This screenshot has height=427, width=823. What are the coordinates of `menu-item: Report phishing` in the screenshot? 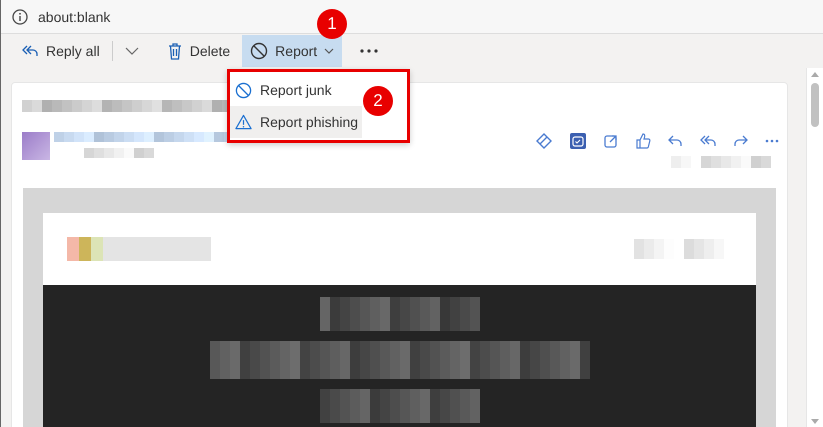 It's located at (296, 122).